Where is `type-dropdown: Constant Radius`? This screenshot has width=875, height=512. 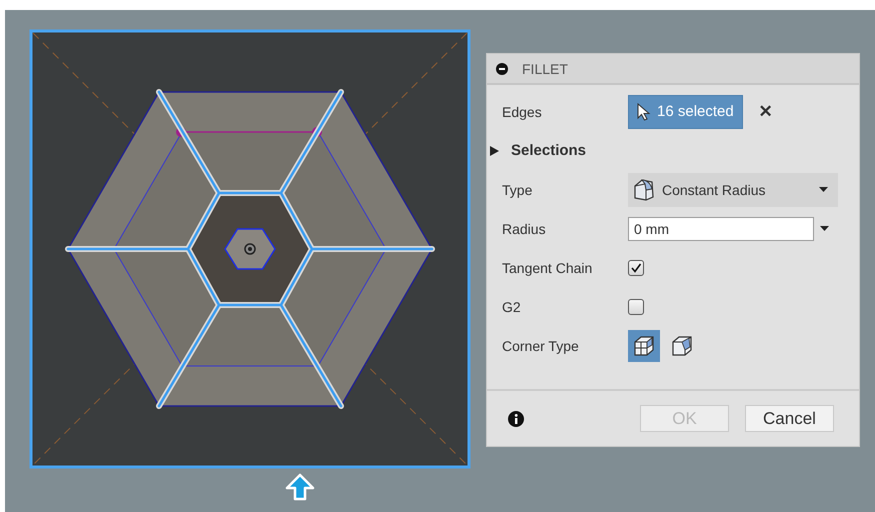
type-dropdown: Constant Radius is located at coordinates (733, 189).